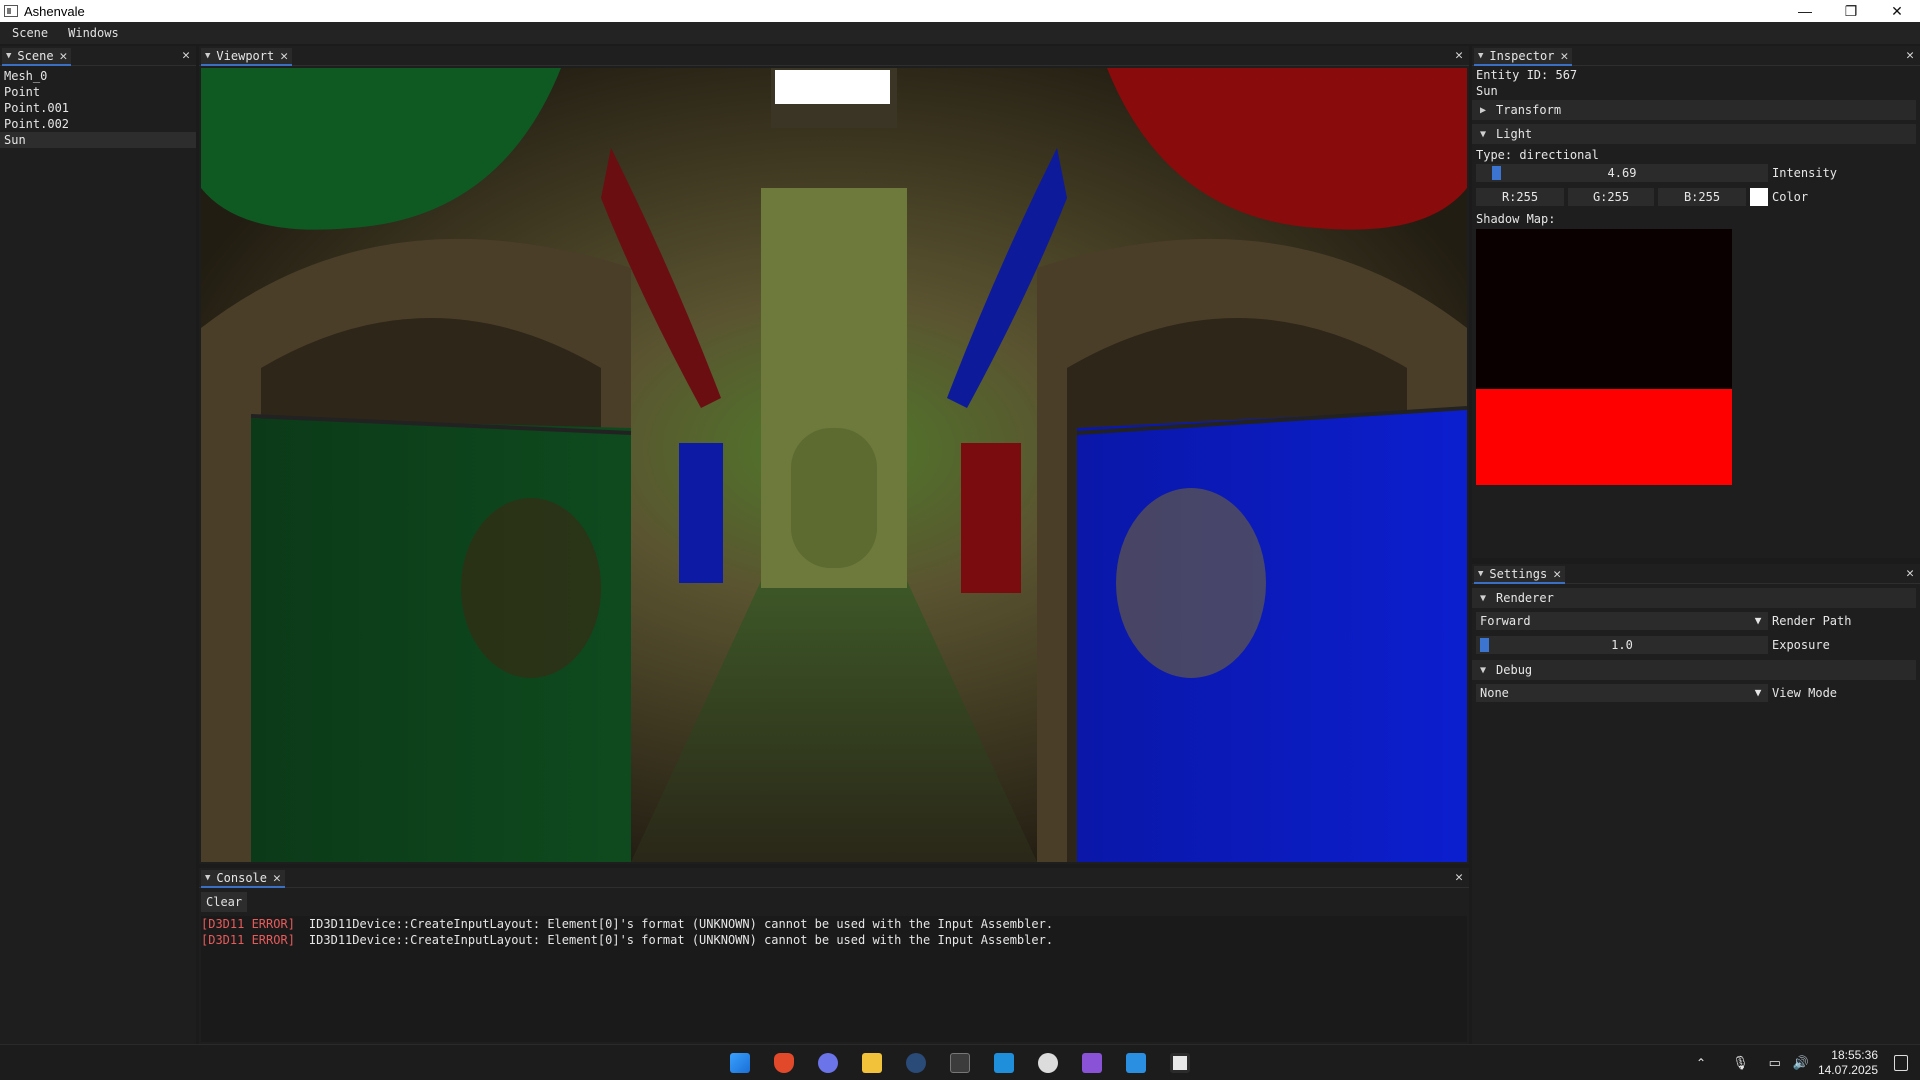 The height and width of the screenshot is (1080, 1920). I want to click on view-mode-dropdown: None ▼, so click(1622, 693).